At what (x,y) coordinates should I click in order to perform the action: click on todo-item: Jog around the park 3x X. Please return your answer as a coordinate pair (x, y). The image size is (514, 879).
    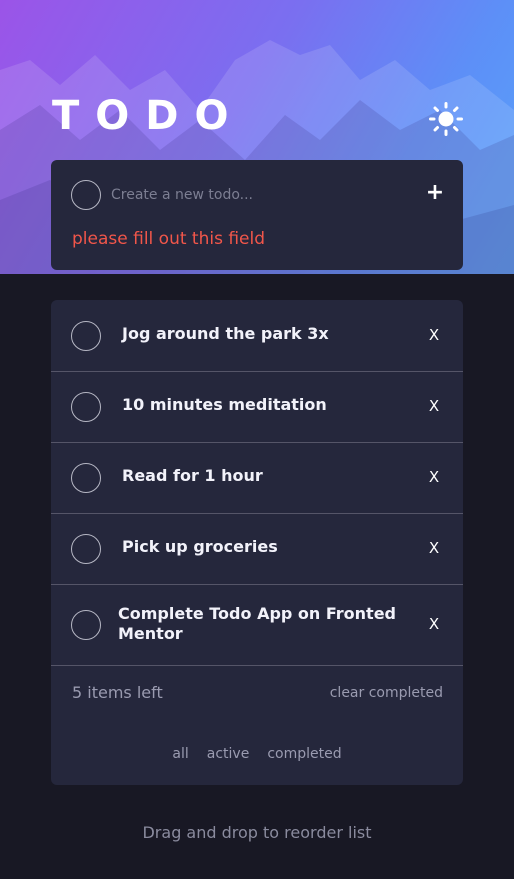
    Looking at the image, I should click on (257, 336).